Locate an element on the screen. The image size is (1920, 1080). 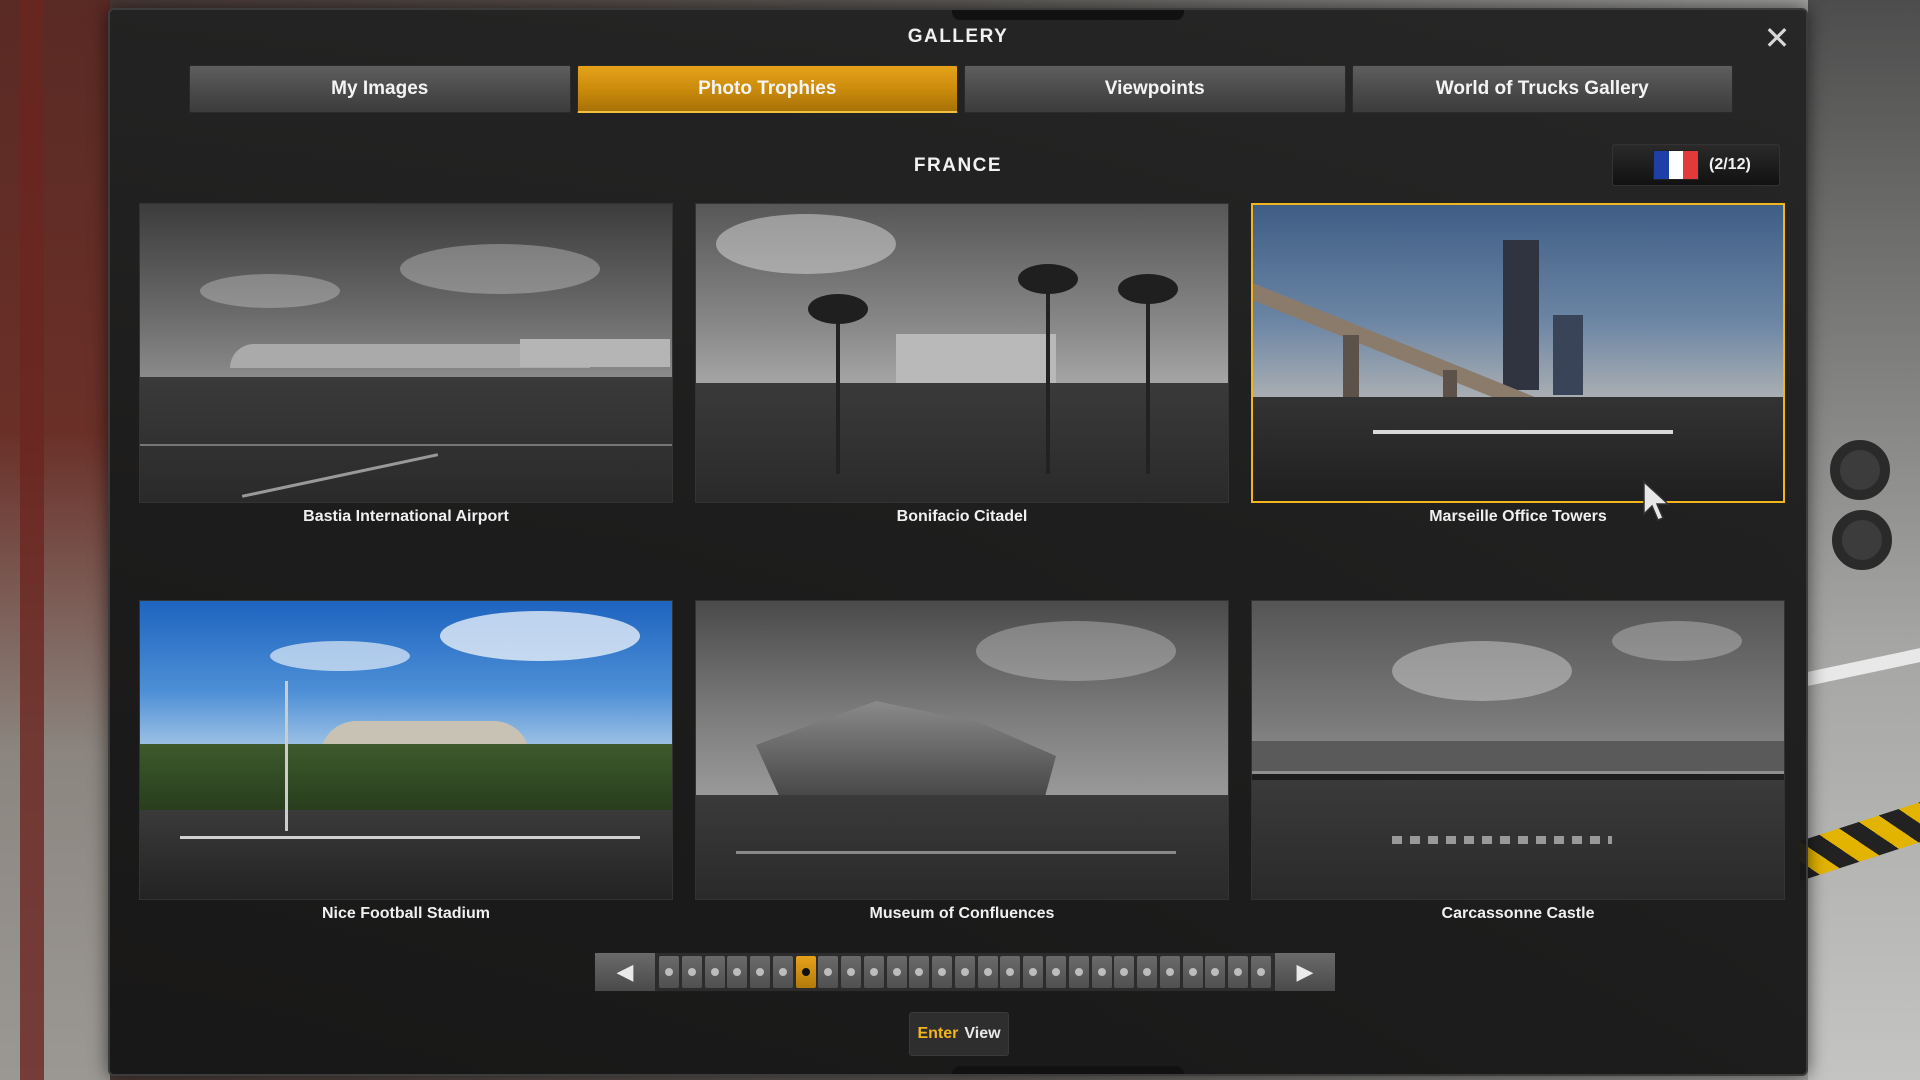
country-title: FRANCE is located at coordinates (958, 165).